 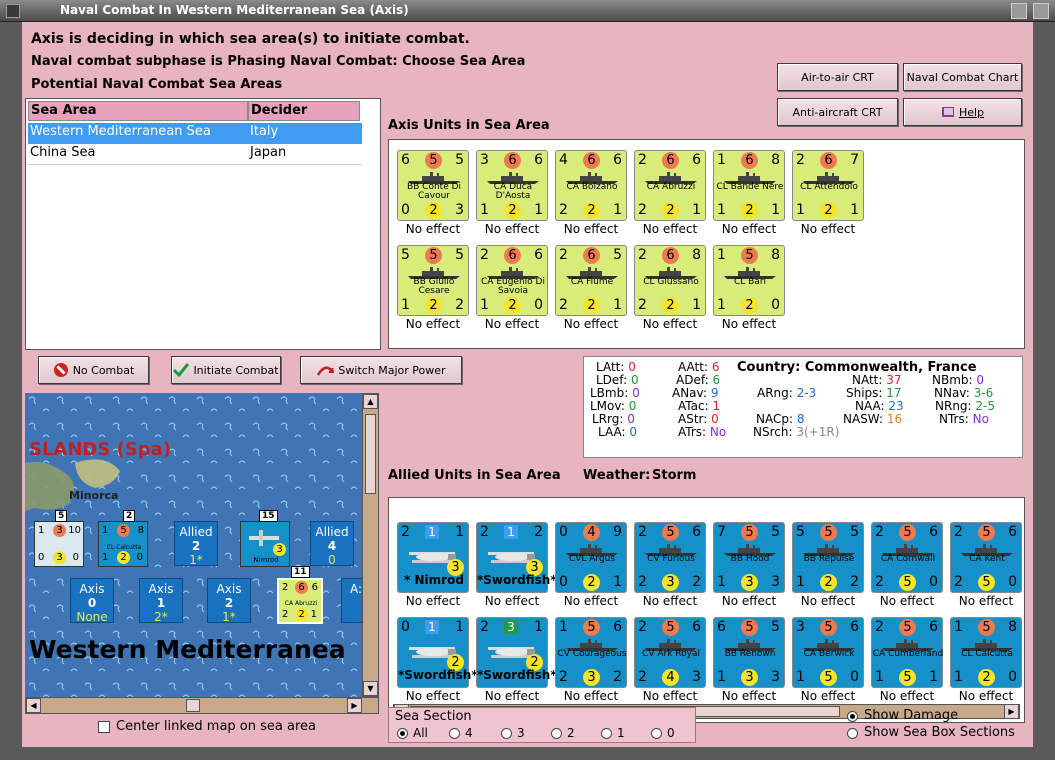 What do you see at coordinates (433, 557) in the screenshot?
I see `allied-unit-counter: 2 1 1 3 * Nimrod` at bounding box center [433, 557].